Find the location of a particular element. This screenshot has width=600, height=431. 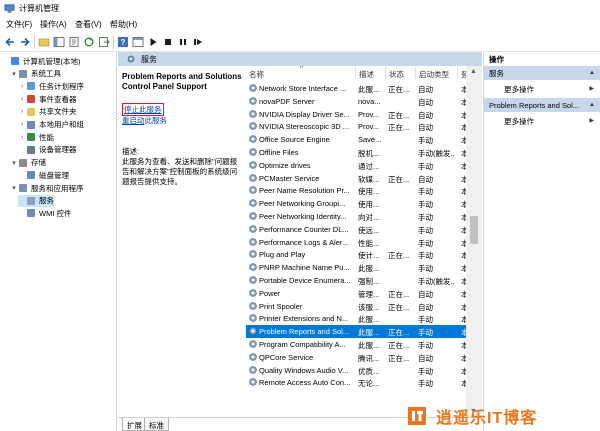

more-actions-services: 更多操作 is located at coordinates (519, 89).